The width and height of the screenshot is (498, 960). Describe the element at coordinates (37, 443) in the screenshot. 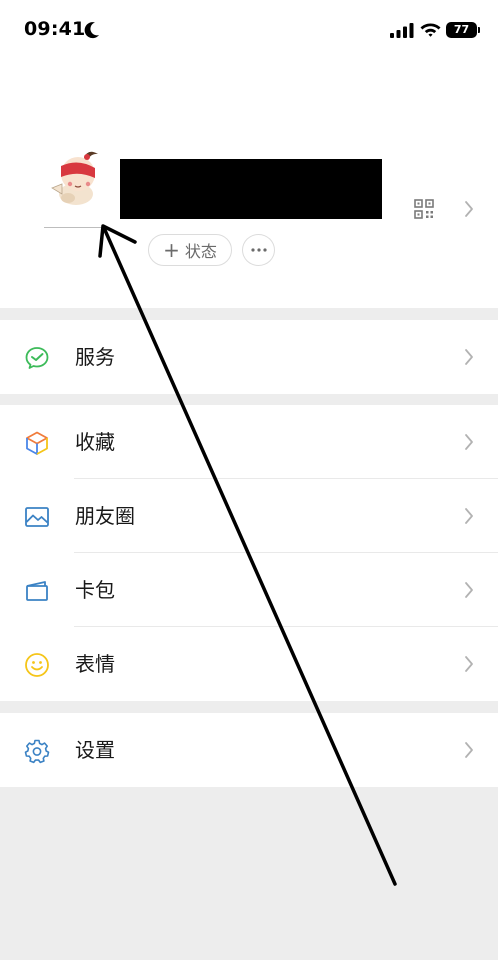

I see `favorites-cube-icon` at that location.